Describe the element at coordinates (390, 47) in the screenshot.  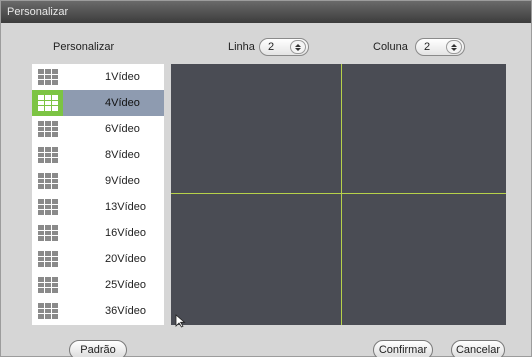
I see `cols-label: Coluna` at that location.